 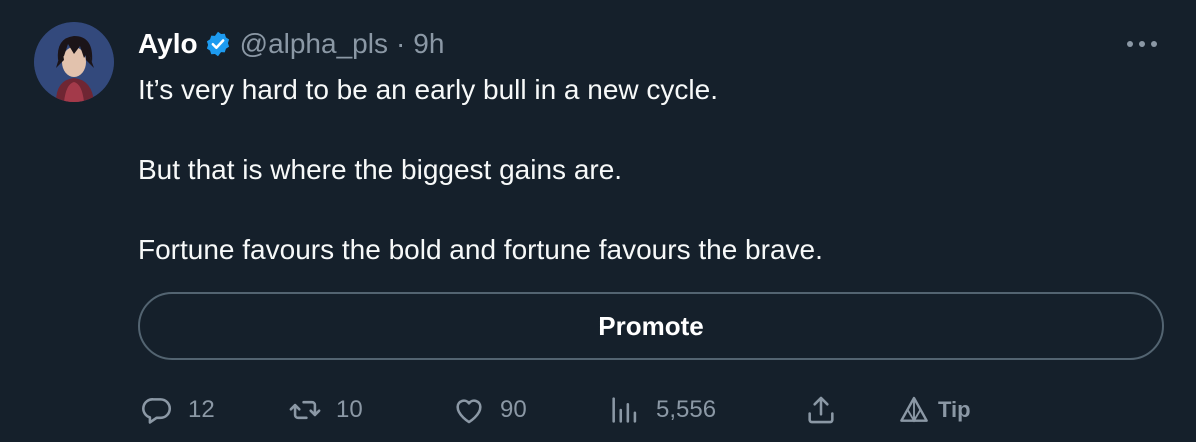 What do you see at coordinates (218, 44) in the screenshot?
I see `verified-badge-icon` at bounding box center [218, 44].